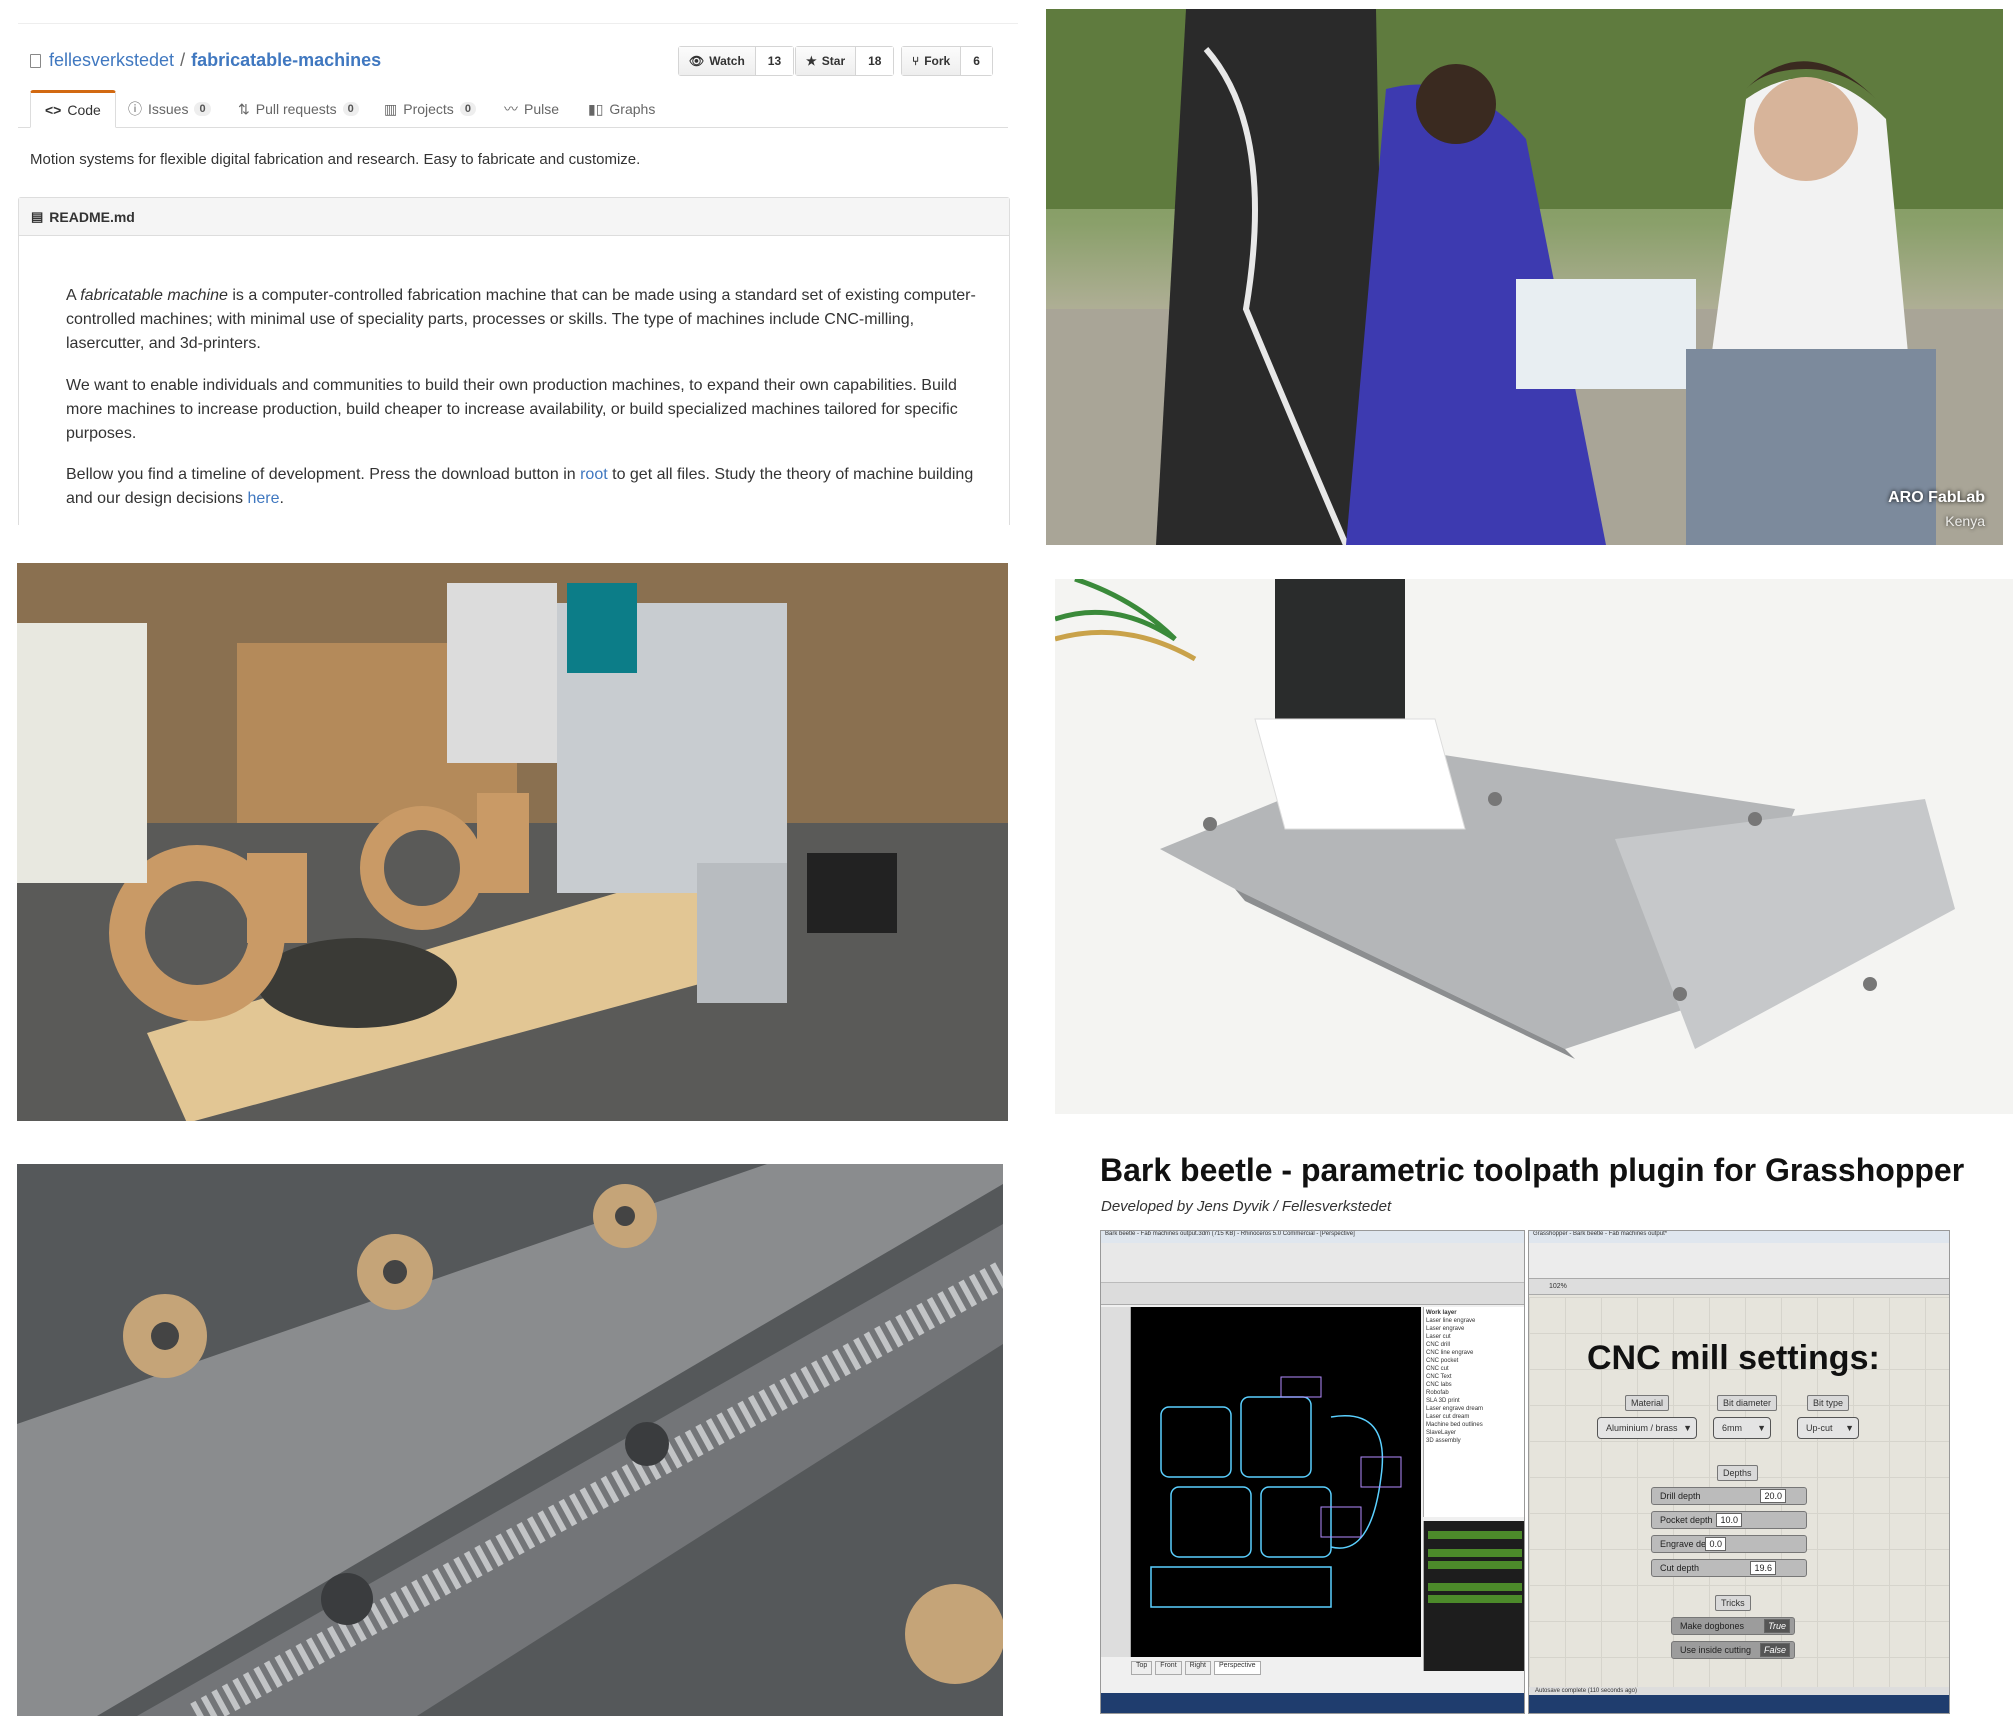 Image resolution: width=2013 pixels, height=1722 pixels. What do you see at coordinates (1828, 1428) in the screenshot?
I see `bit-type-dropdown: Up-cut ▼` at bounding box center [1828, 1428].